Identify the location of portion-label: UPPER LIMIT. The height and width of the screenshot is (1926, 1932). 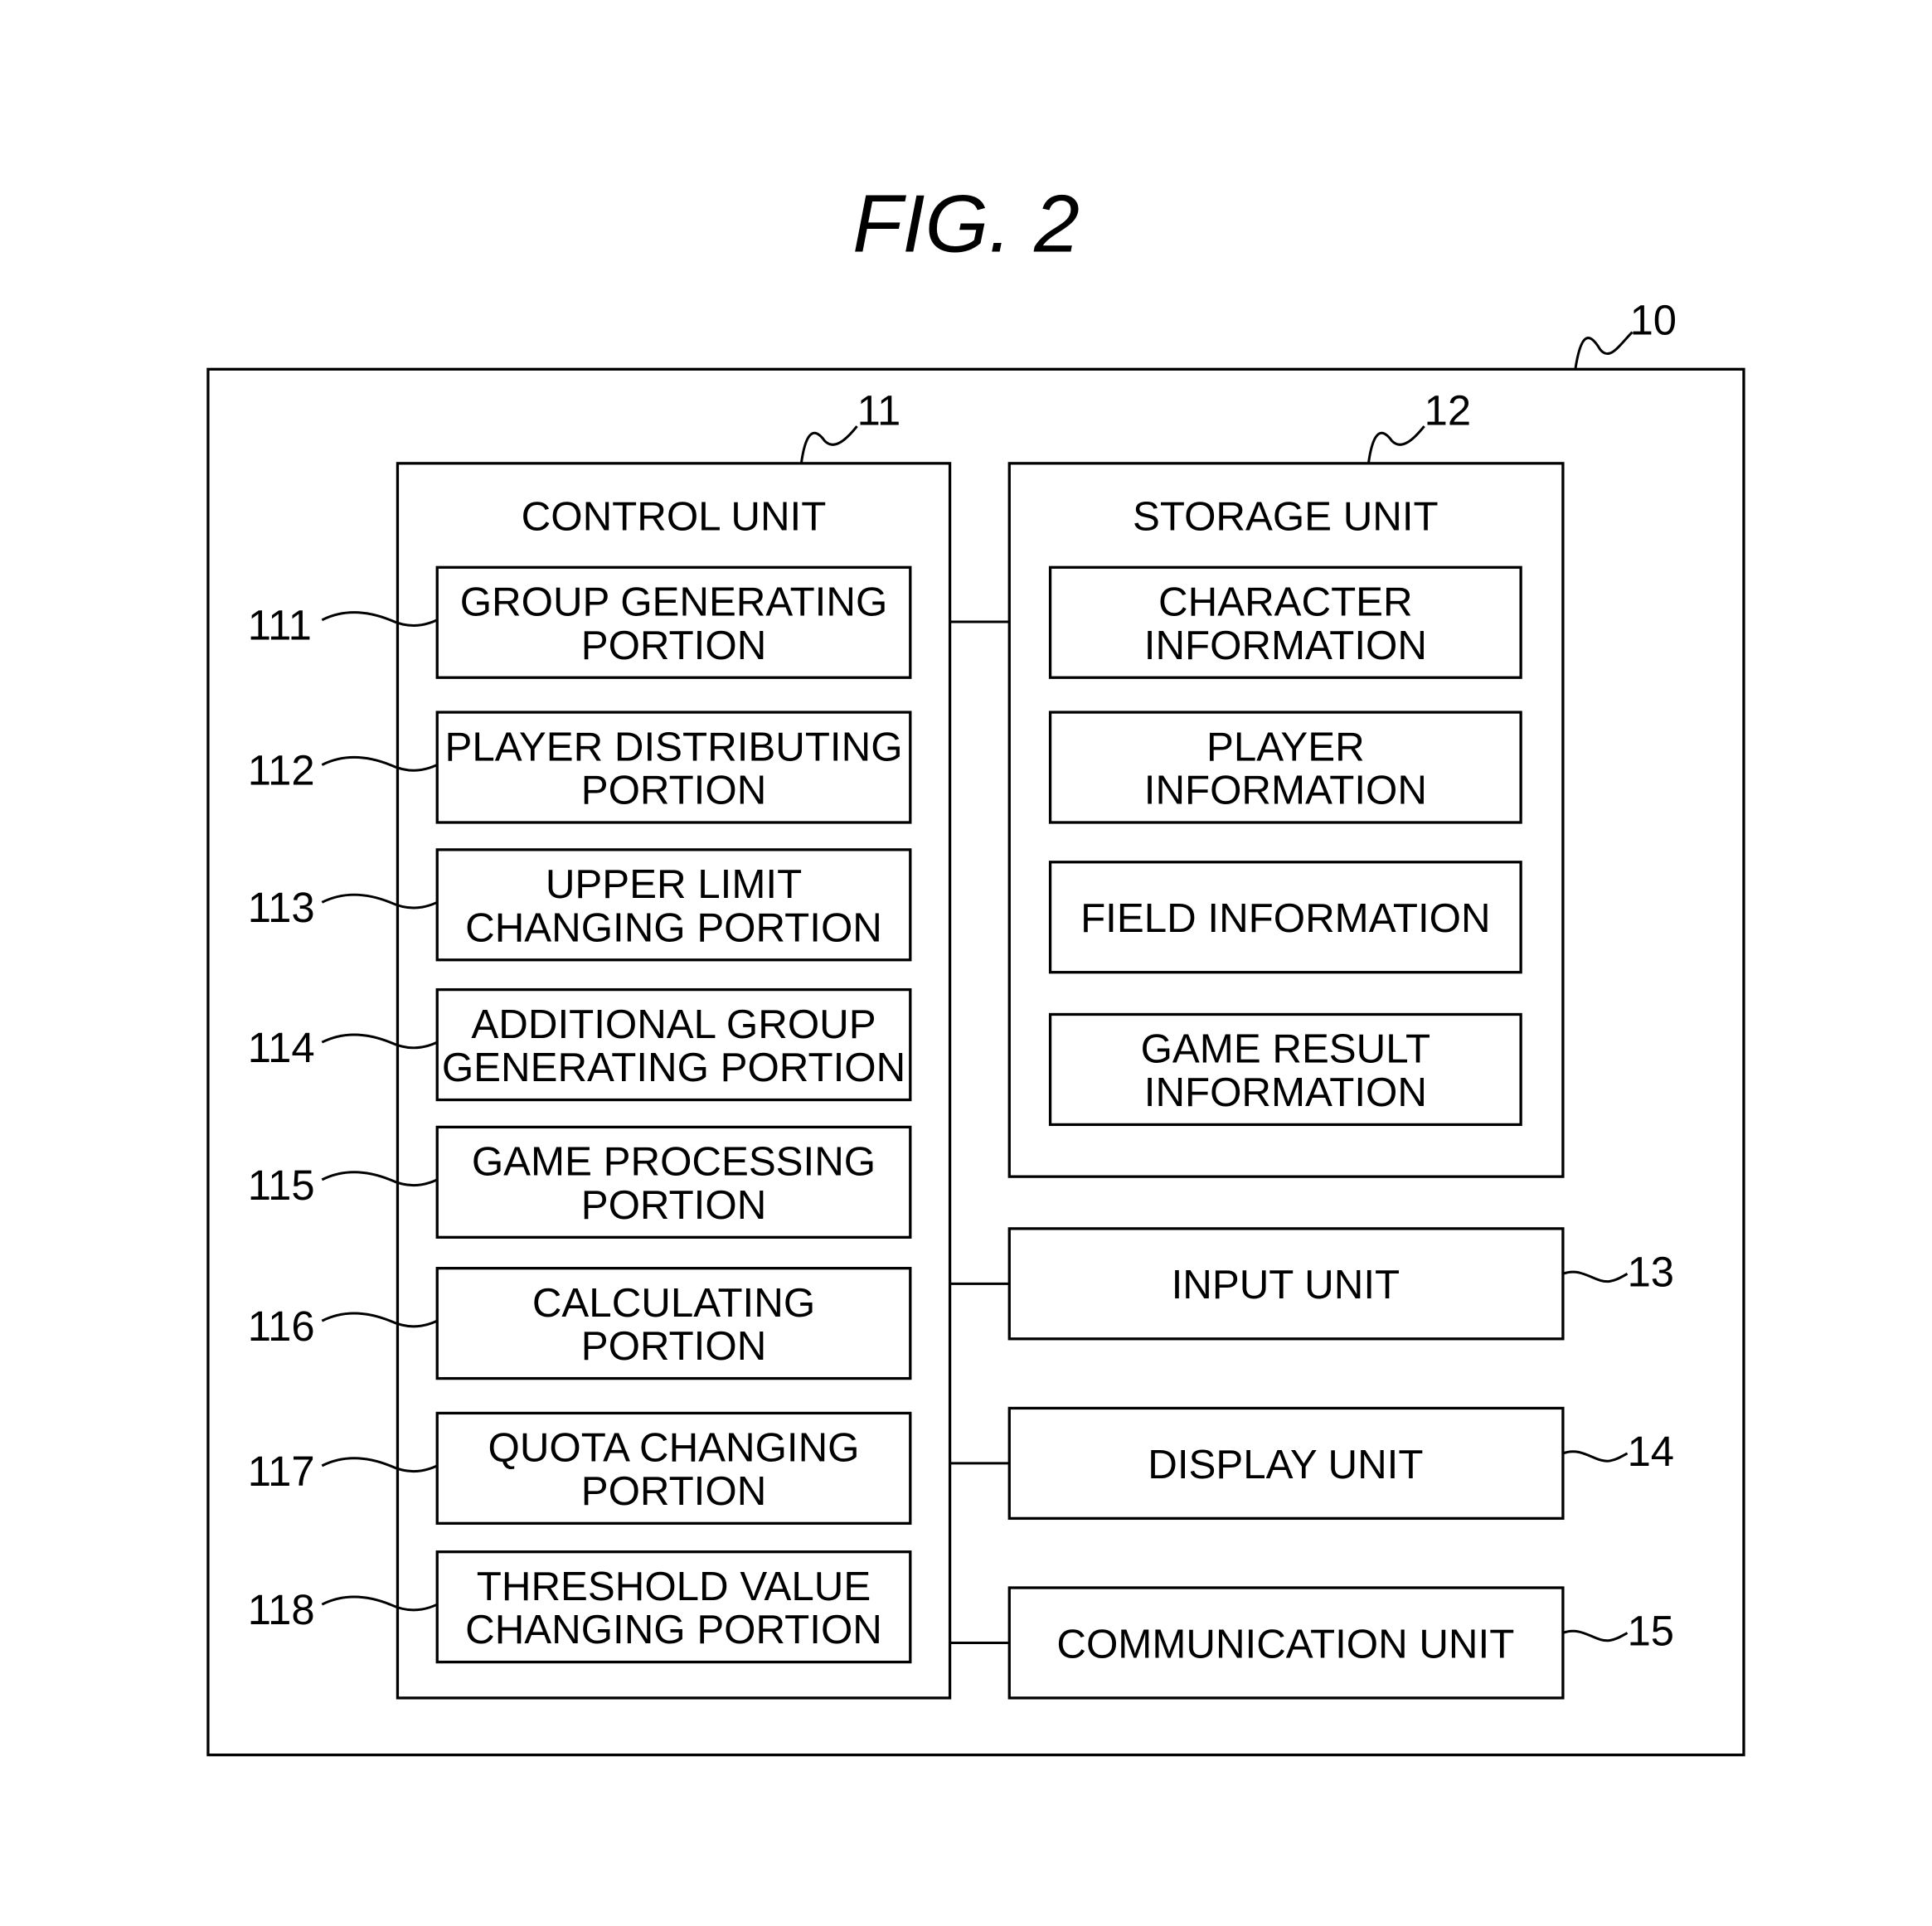
(674, 884).